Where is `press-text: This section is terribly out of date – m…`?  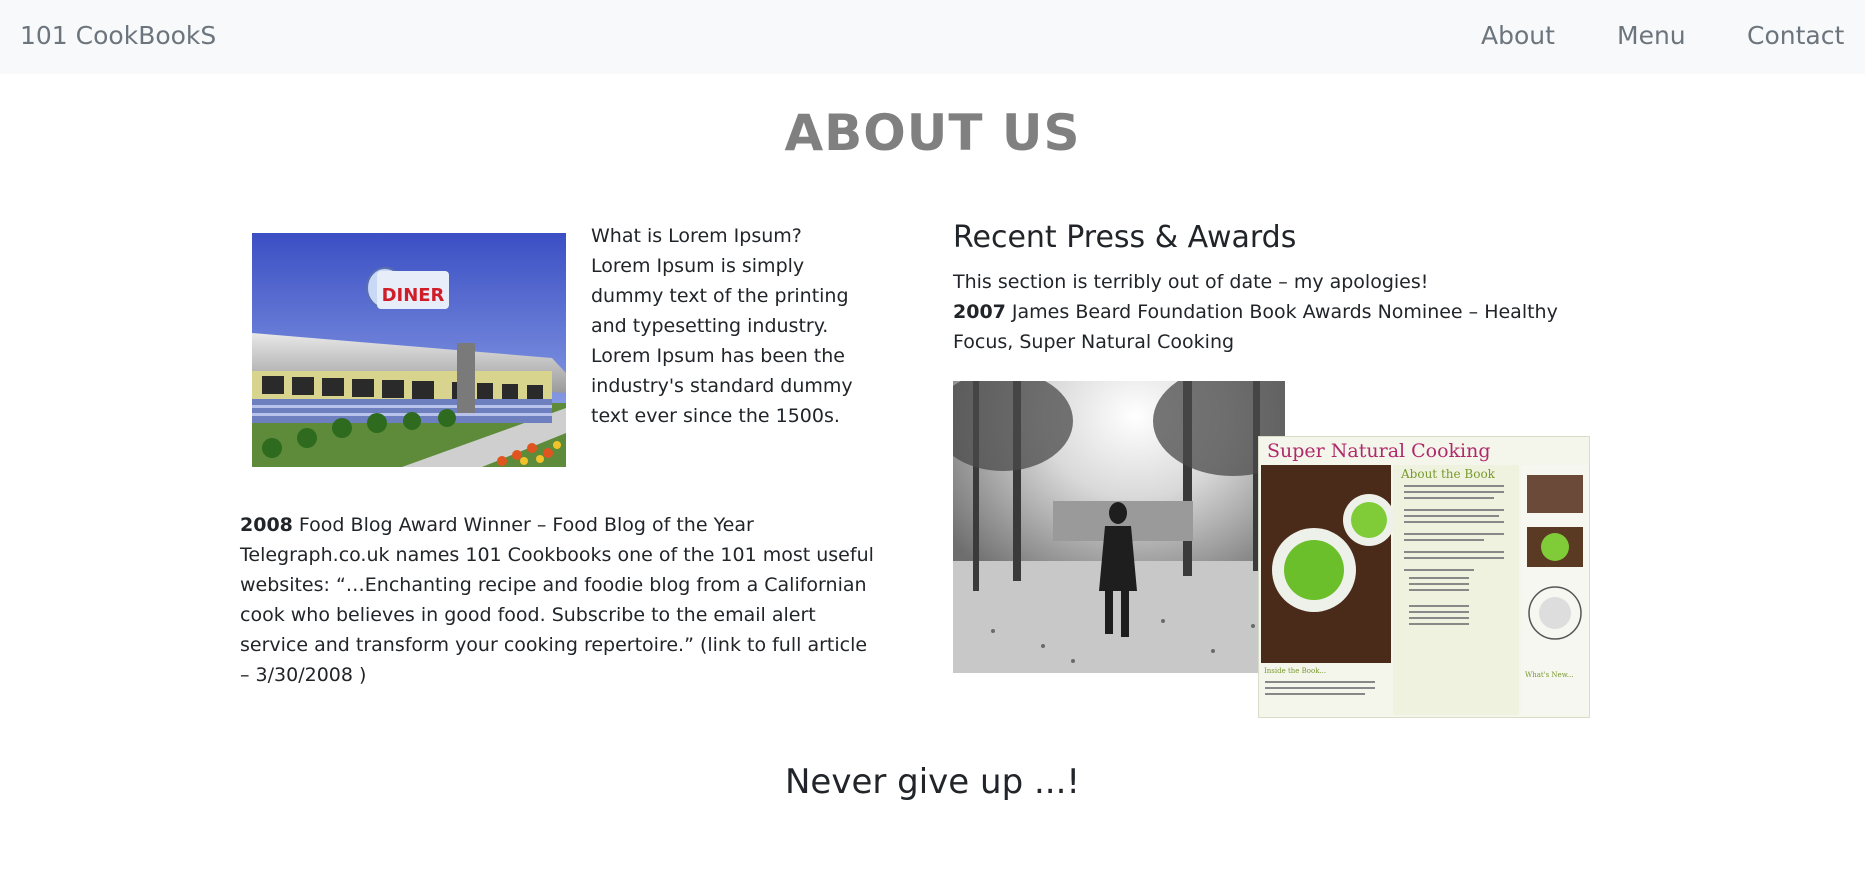
press-text: This section is terribly out of date – m… is located at coordinates (1273, 312).